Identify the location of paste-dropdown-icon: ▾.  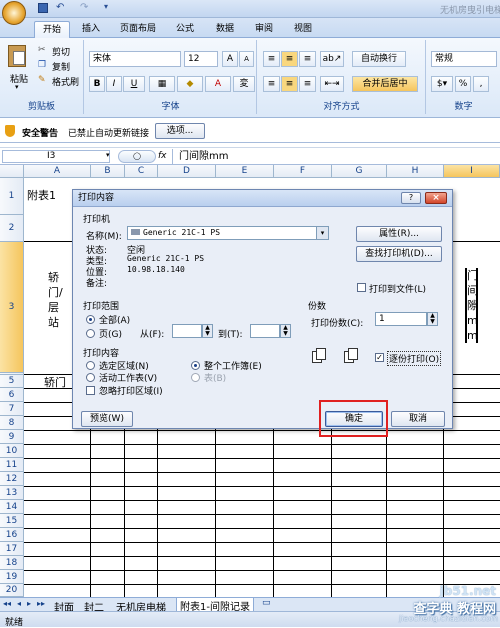
(17, 87).